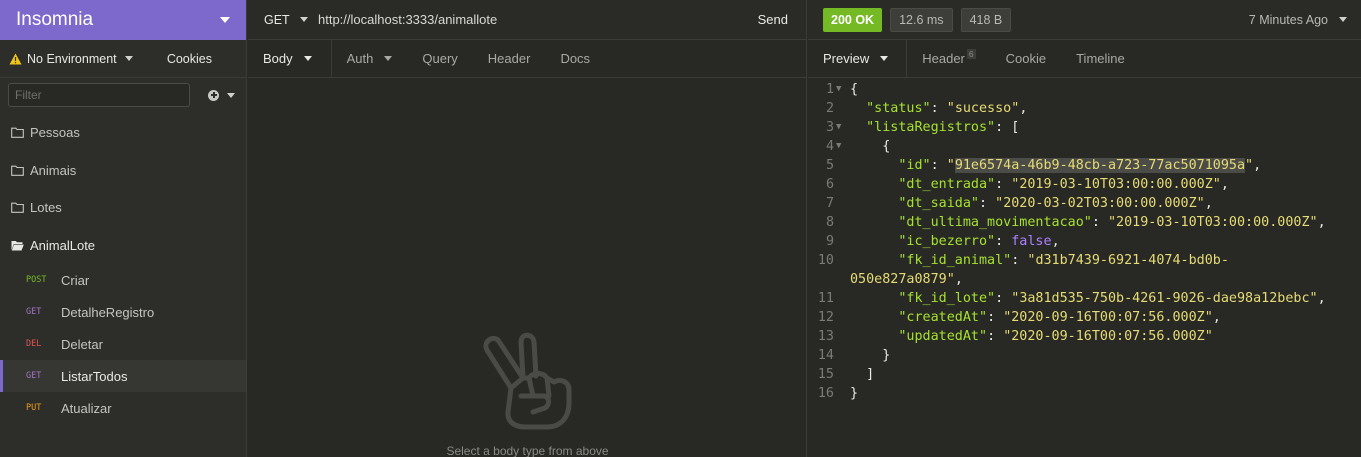 The width and height of the screenshot is (1361, 457). What do you see at coordinates (123, 171) in the screenshot?
I see `folder-animais: Animais` at bounding box center [123, 171].